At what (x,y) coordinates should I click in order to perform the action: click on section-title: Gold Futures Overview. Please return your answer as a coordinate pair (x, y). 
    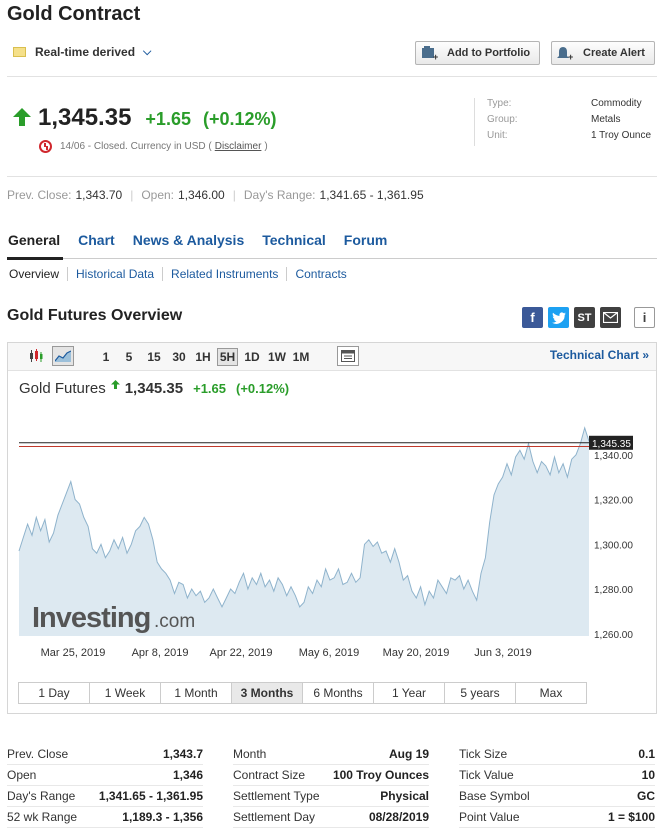
    Looking at the image, I should click on (95, 315).